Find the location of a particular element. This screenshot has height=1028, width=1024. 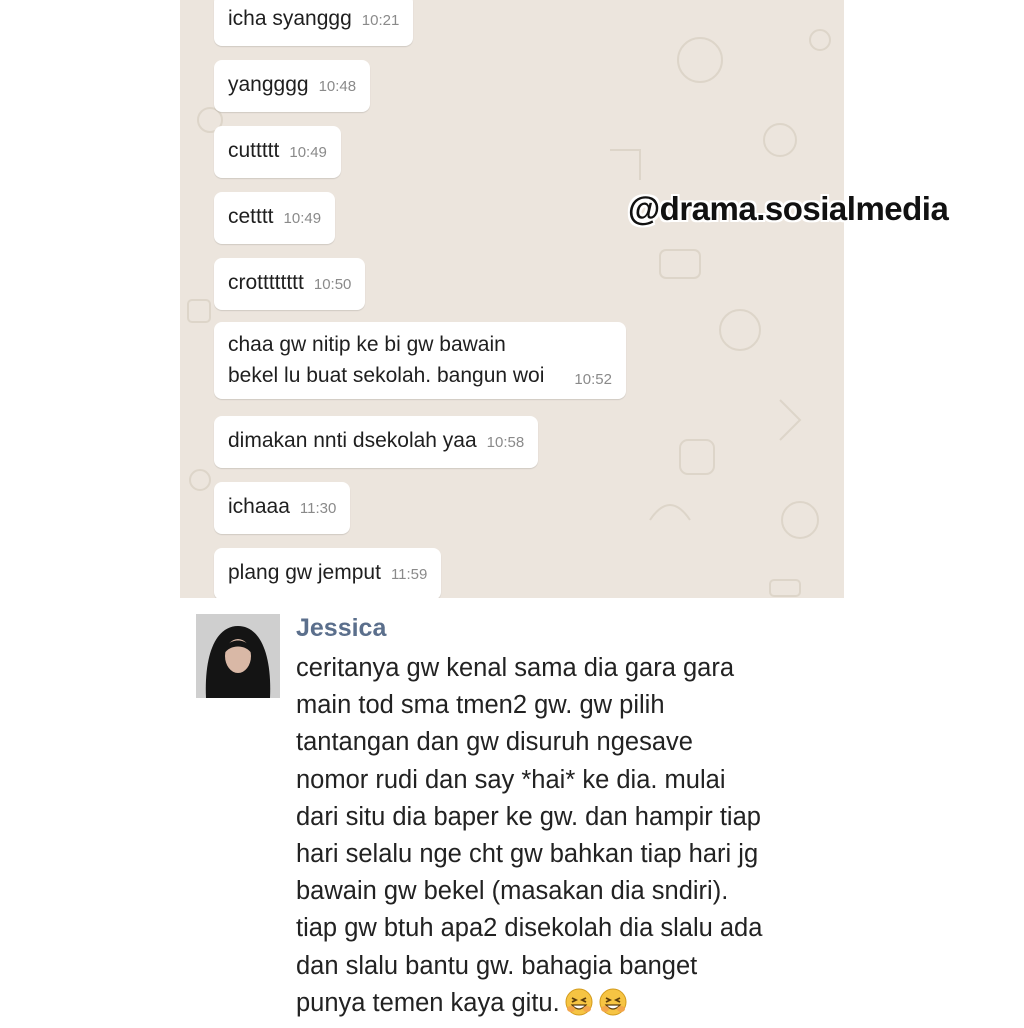

message-text: cuttttt is located at coordinates (254, 150).